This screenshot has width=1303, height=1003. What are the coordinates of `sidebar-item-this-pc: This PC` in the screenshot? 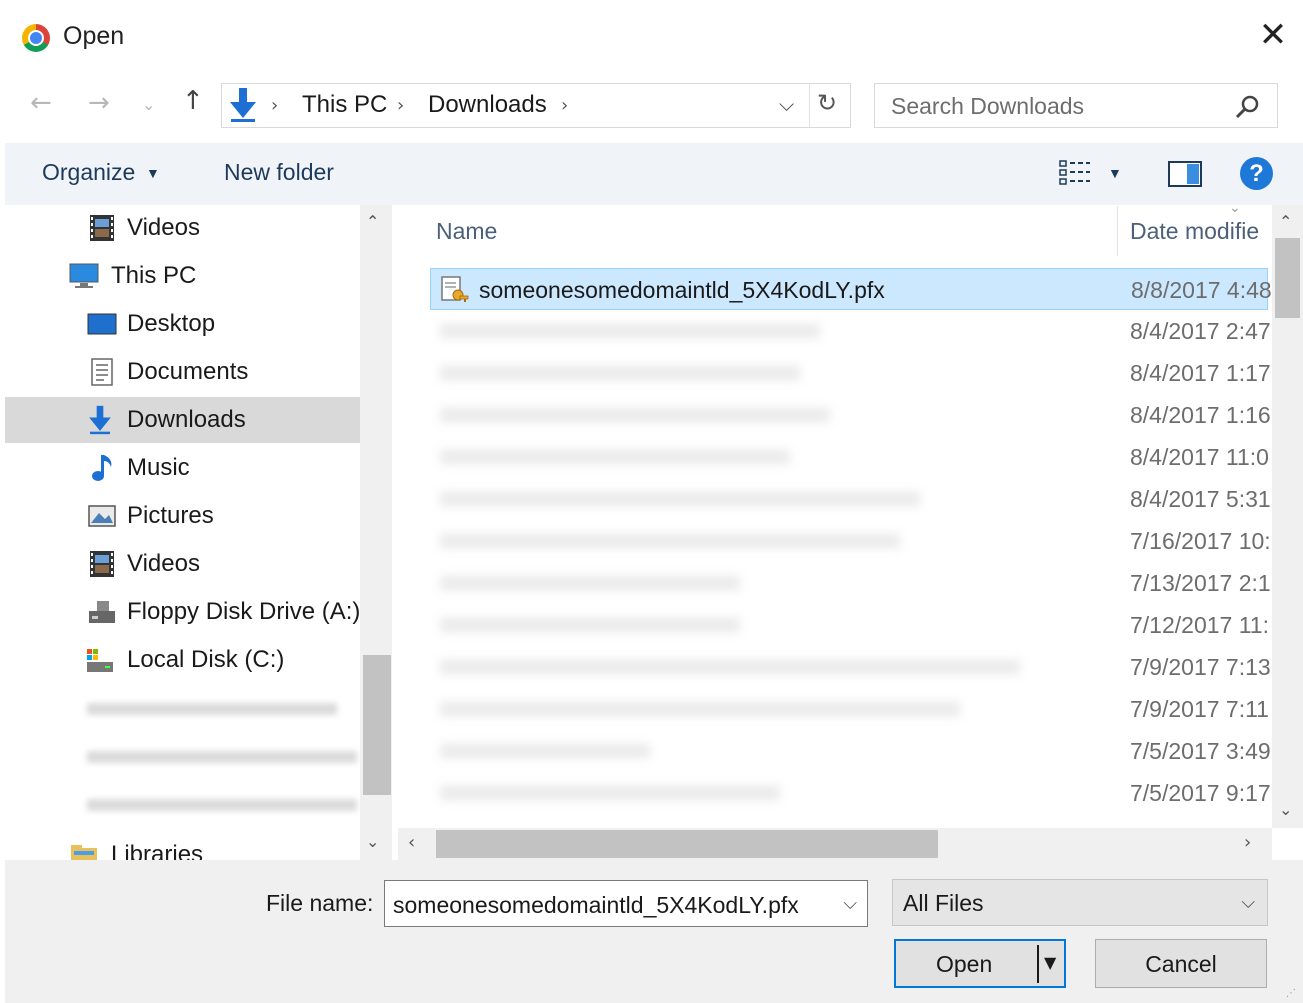 It's located at (182, 276).